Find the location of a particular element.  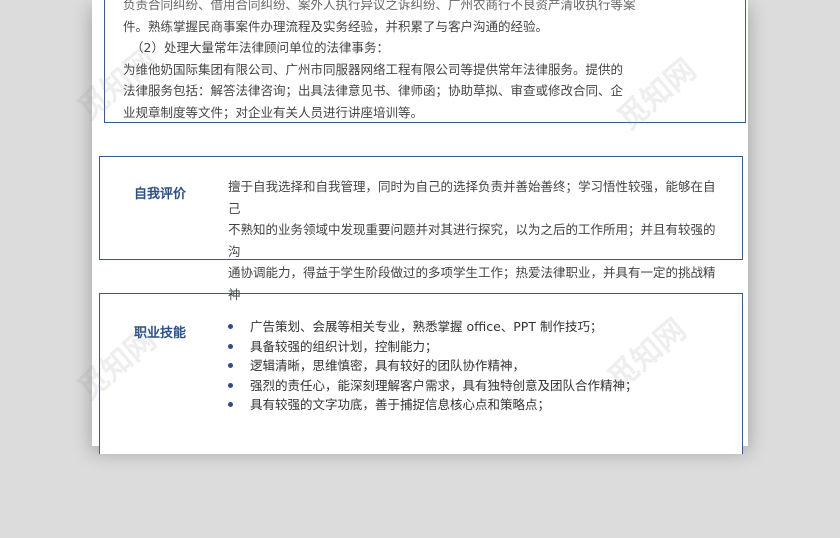

self-evaluation-line: 不熟知的业务领域中发现重要问题并对其进行探究，以为之后的工作所用；并且有较强的沟 is located at coordinates (472, 240).